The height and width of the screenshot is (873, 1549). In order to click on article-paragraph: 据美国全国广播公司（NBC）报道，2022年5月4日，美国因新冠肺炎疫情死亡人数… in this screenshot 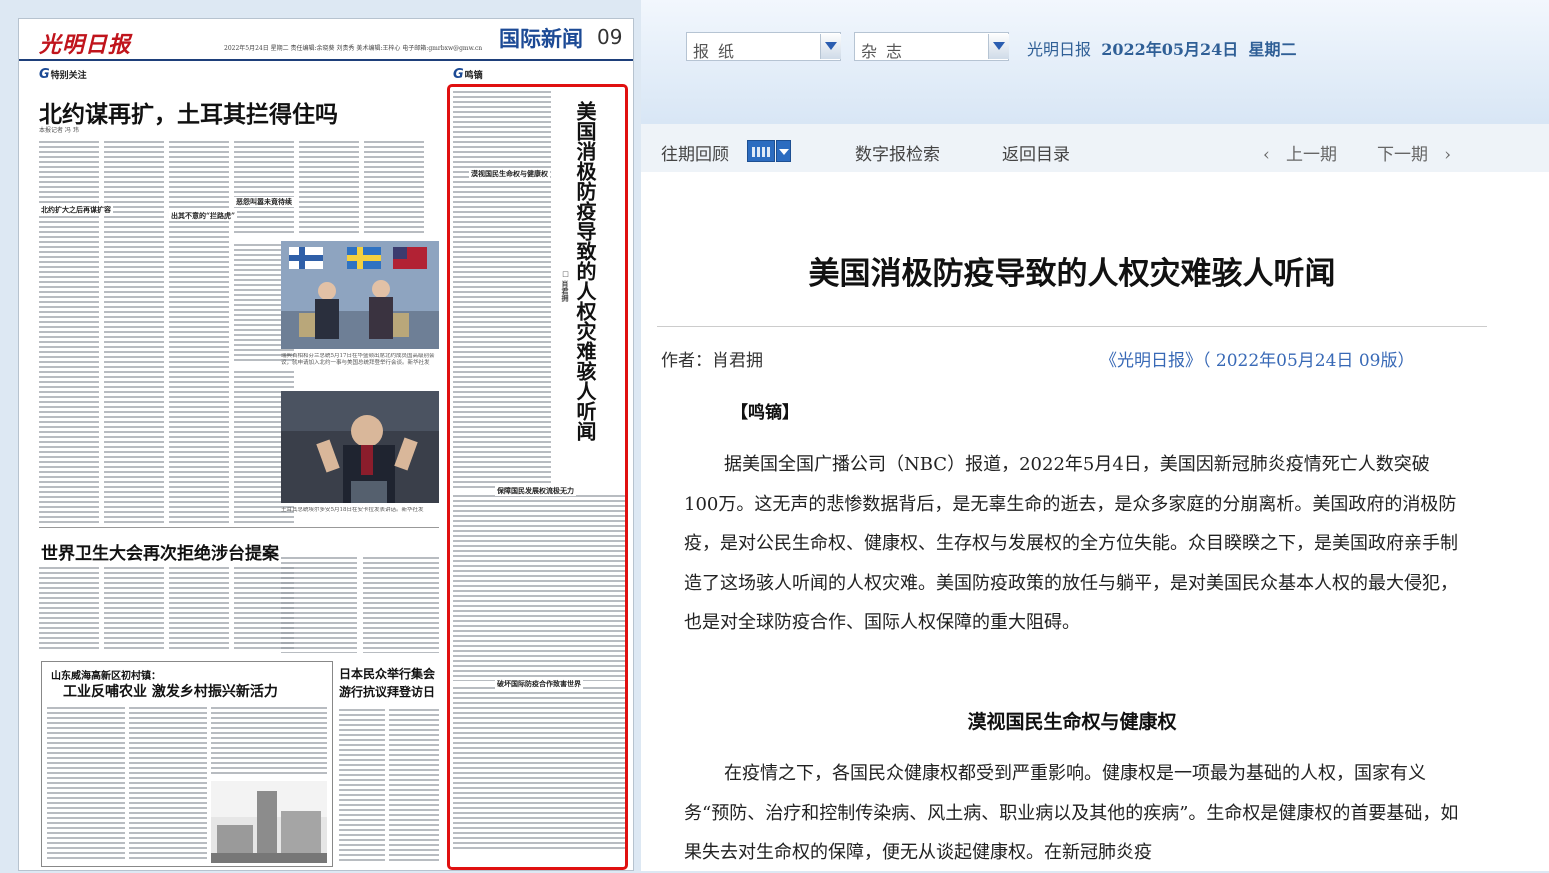, I will do `click(1071, 543)`.